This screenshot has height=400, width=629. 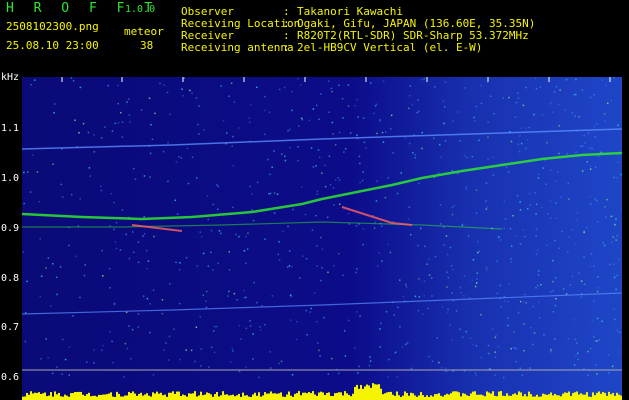 I want to click on image-filename: 2508102300.png, so click(x=52, y=26).